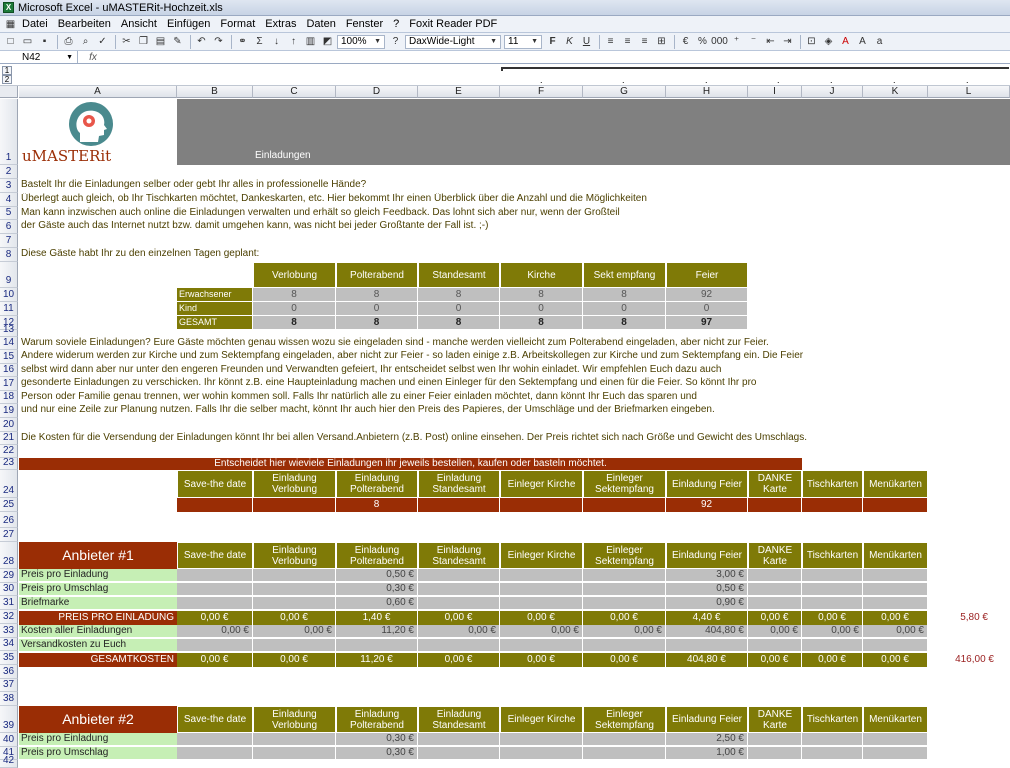  What do you see at coordinates (177, 42) in the screenshot?
I see `format-painter-icon: ✎` at bounding box center [177, 42].